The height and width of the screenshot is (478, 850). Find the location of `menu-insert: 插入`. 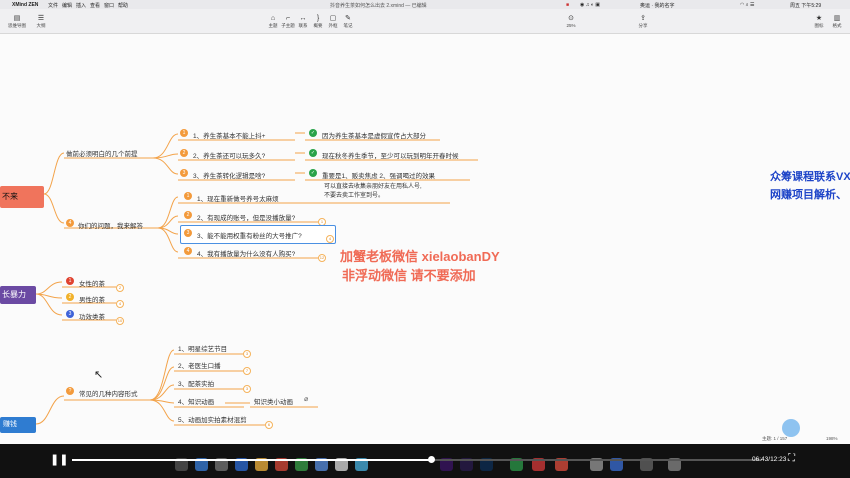

menu-insert: 插入 is located at coordinates (81, 5).